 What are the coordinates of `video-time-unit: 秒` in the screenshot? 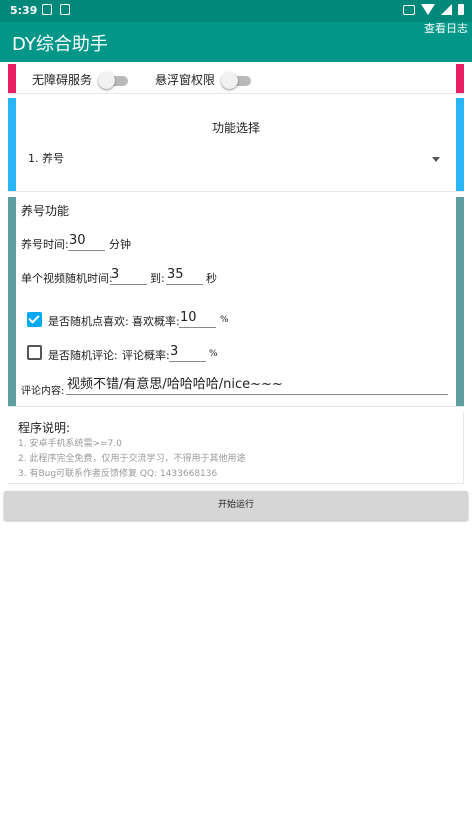 It's located at (211, 278).